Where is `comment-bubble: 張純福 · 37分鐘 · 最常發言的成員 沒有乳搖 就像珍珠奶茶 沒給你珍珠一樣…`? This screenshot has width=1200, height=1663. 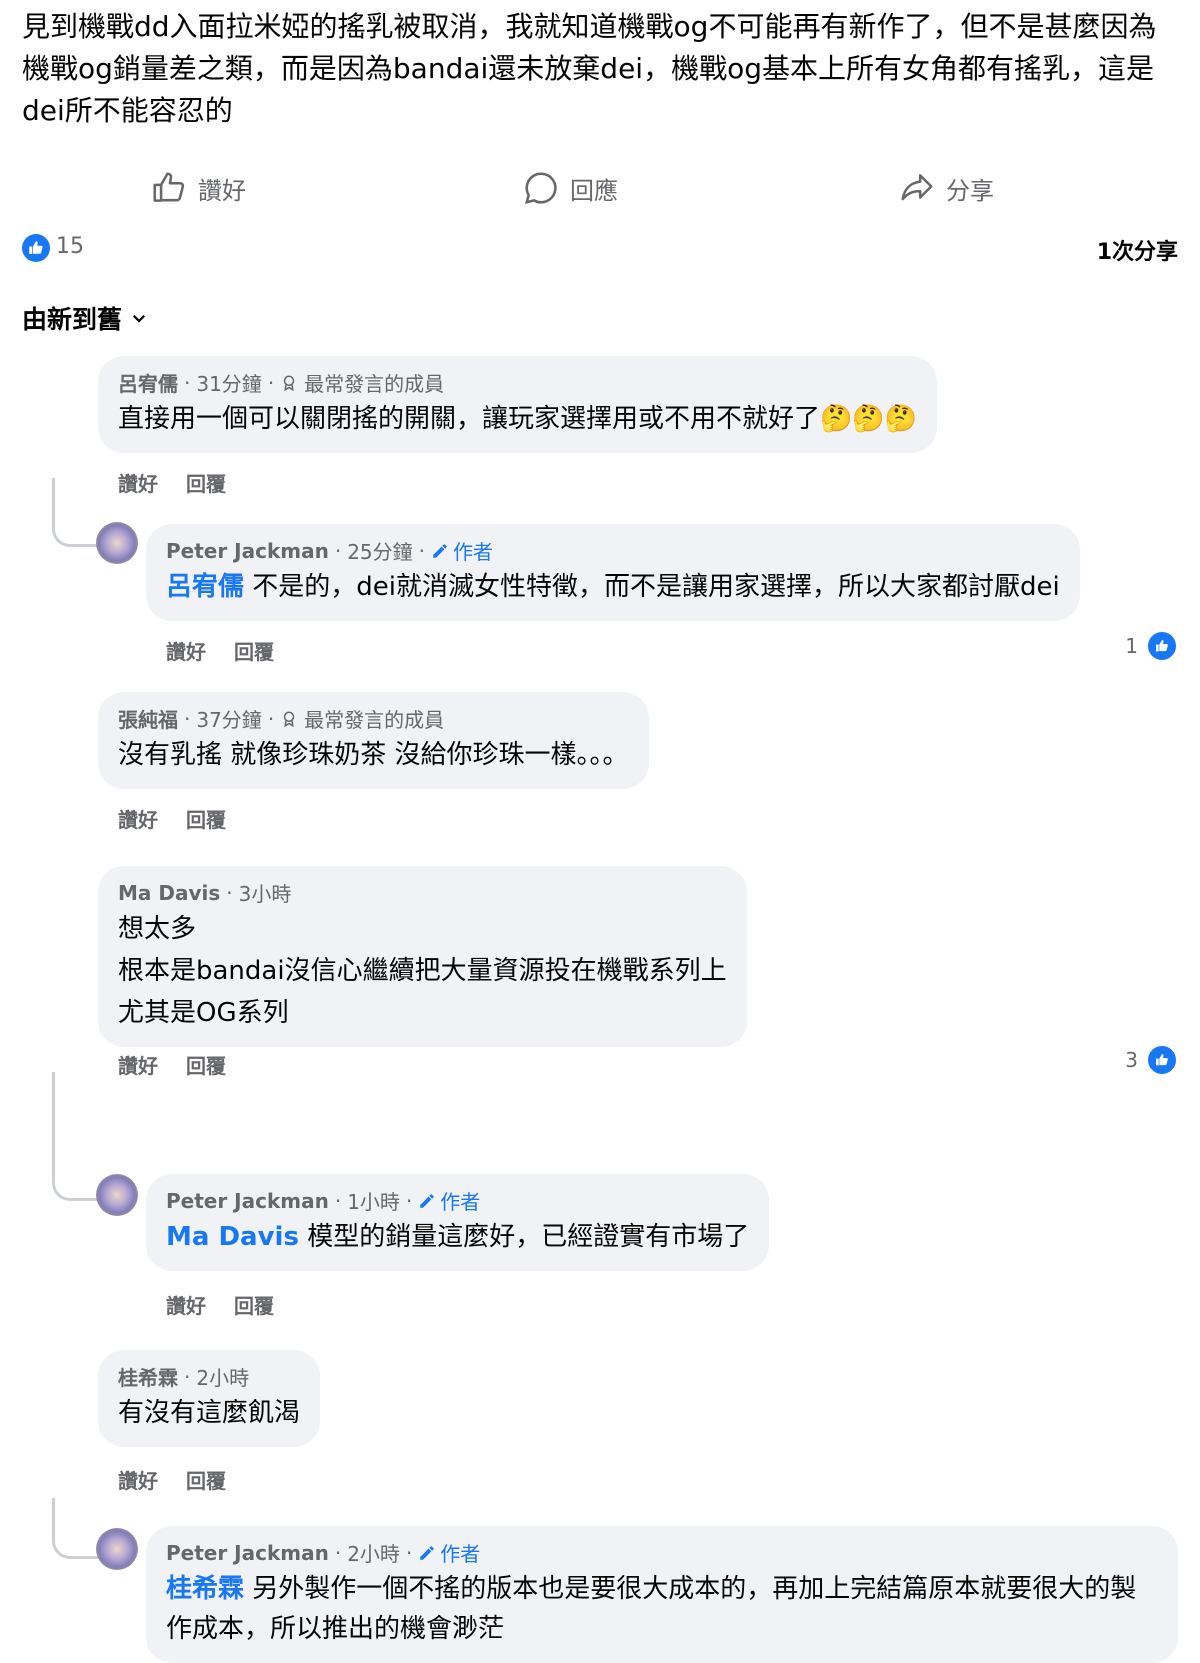 comment-bubble: 張純福 · 37分鐘 · 最常發言的成員 沒有乳搖 就像珍珠奶茶 沒給你珍珠一樣… is located at coordinates (373, 740).